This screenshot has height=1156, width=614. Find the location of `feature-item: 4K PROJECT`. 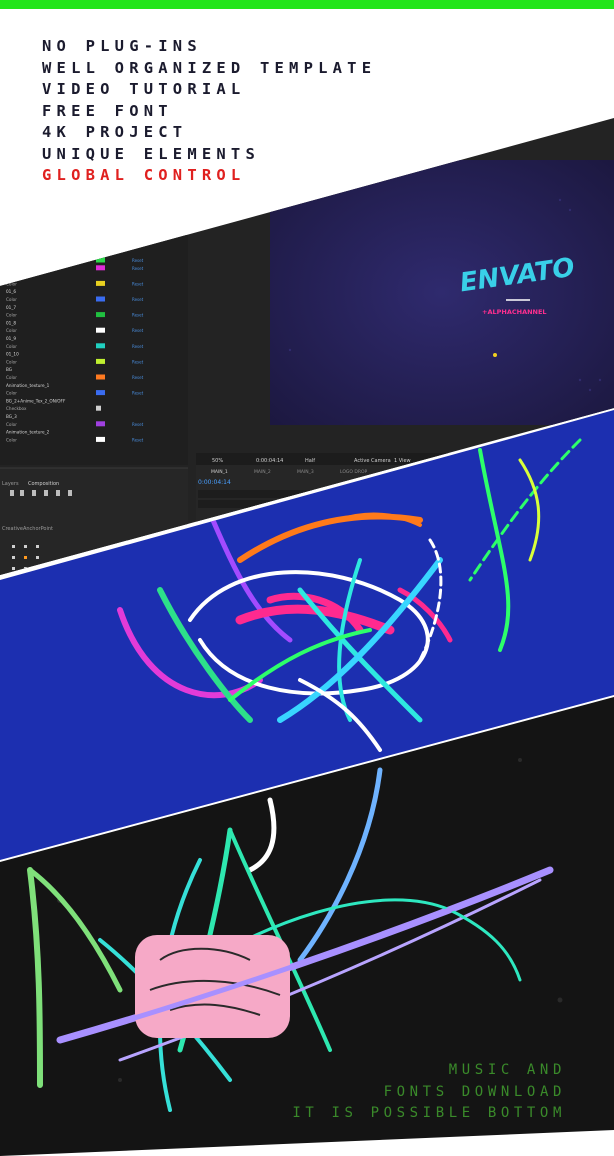

feature-item: 4K PROJECT is located at coordinates (115, 132).